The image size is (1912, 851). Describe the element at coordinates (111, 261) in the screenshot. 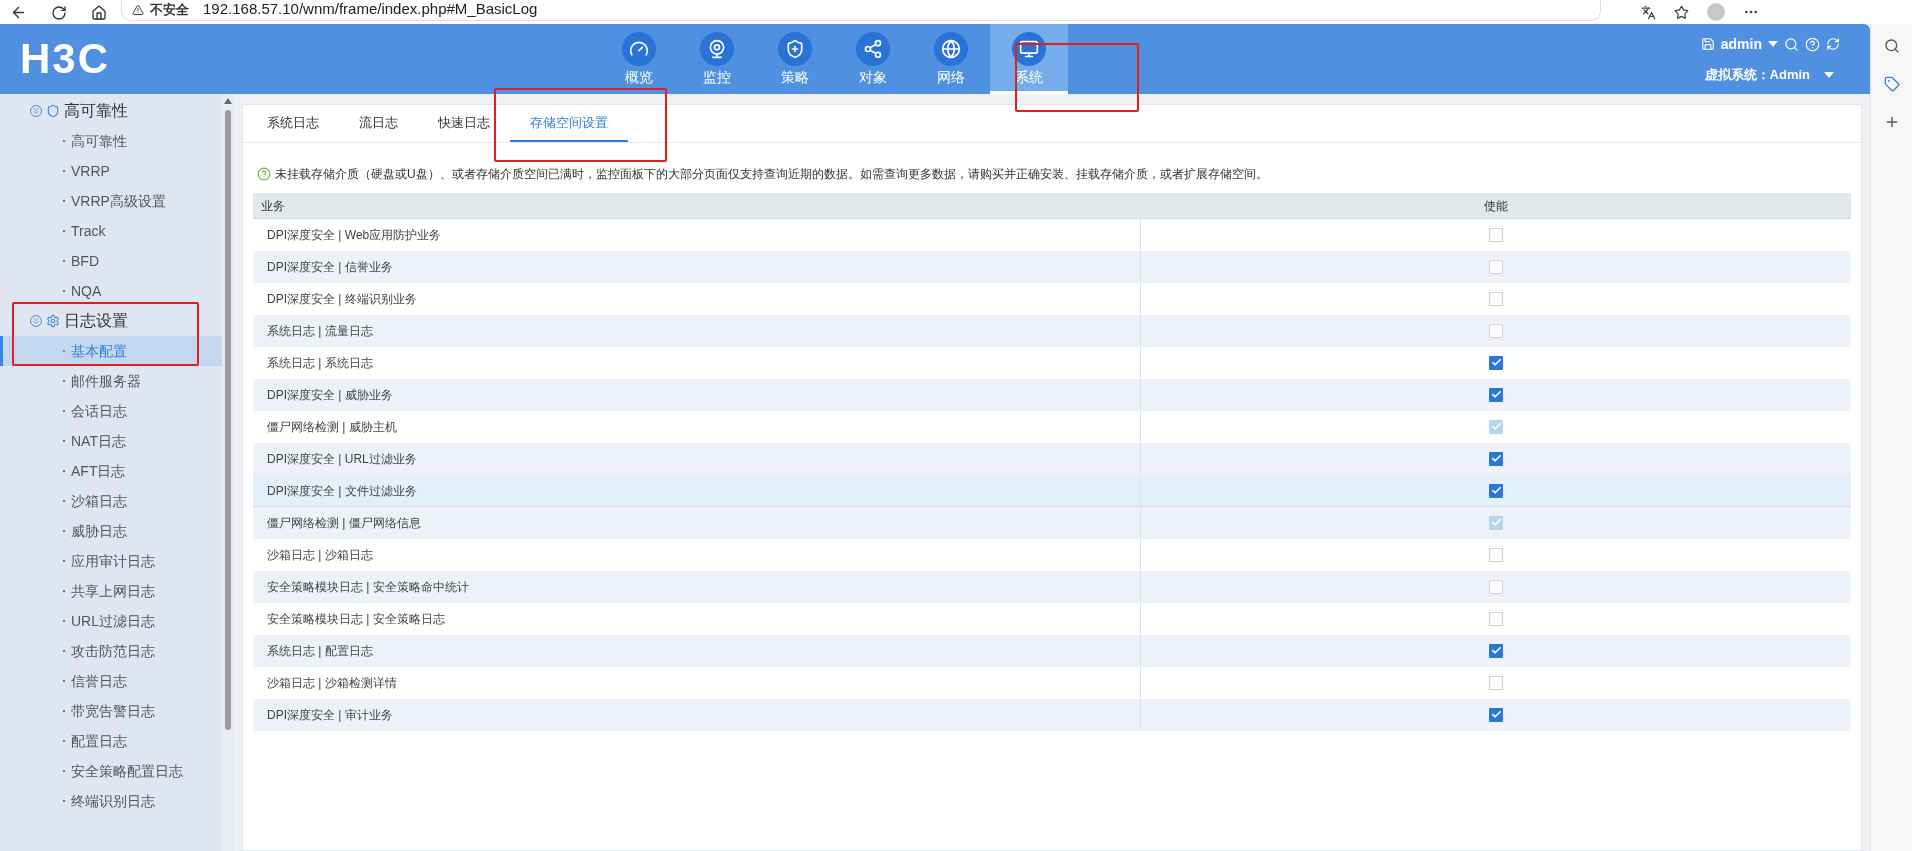

I see `sidebar-item: BFD` at that location.